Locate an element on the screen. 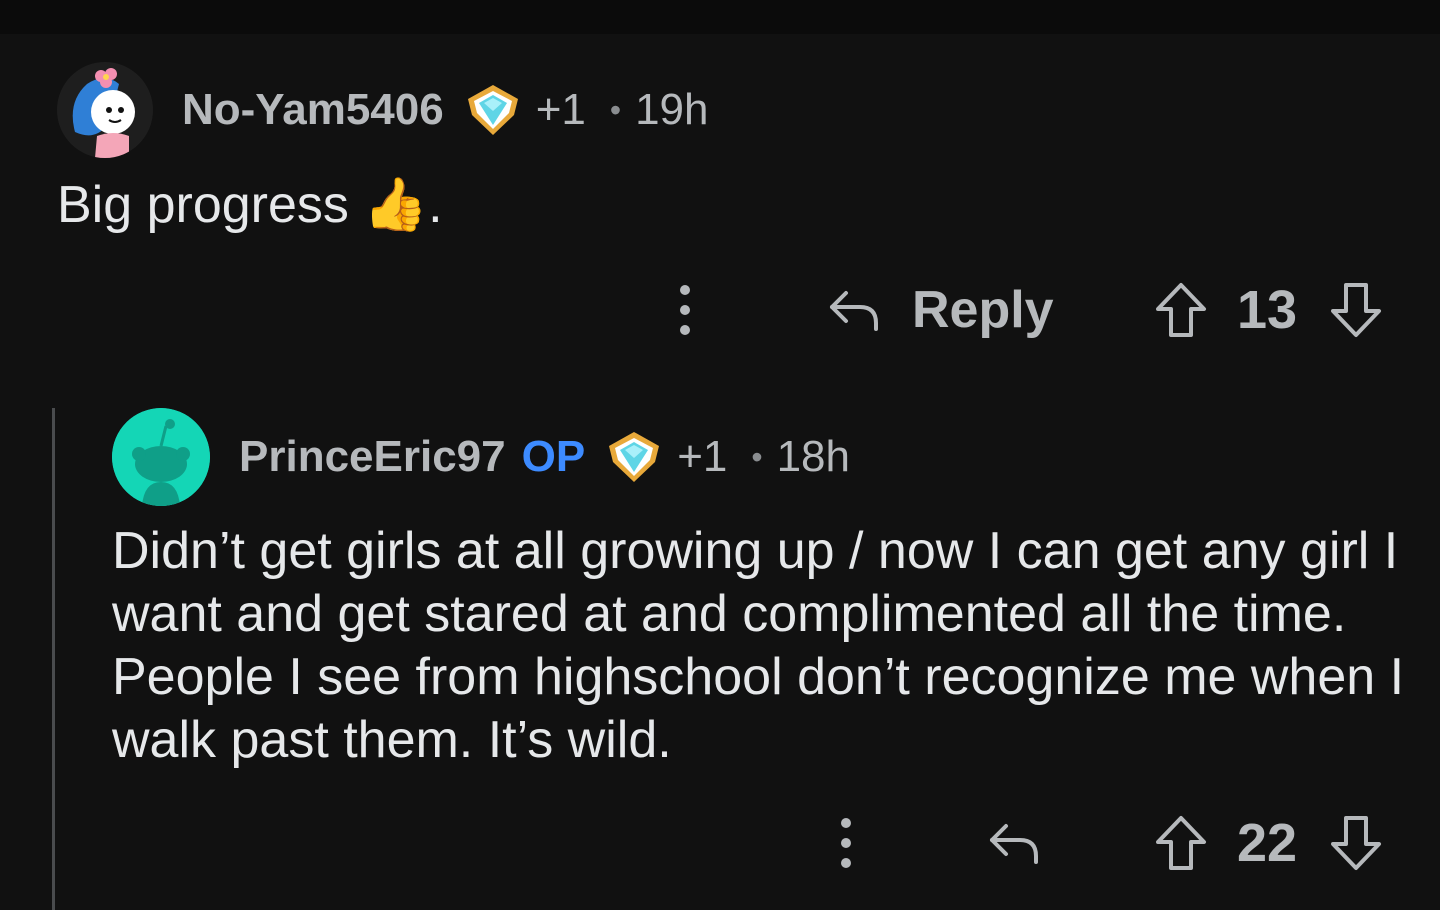 The image size is (1440, 910). reply-button: Reply is located at coordinates (940, 310).